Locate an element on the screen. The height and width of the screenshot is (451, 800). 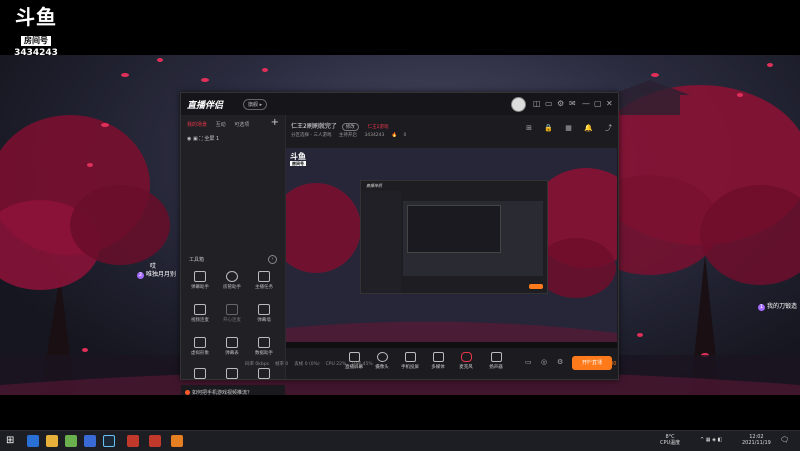
speaker-button: 扬声器 is located at coordinates (496, 361).